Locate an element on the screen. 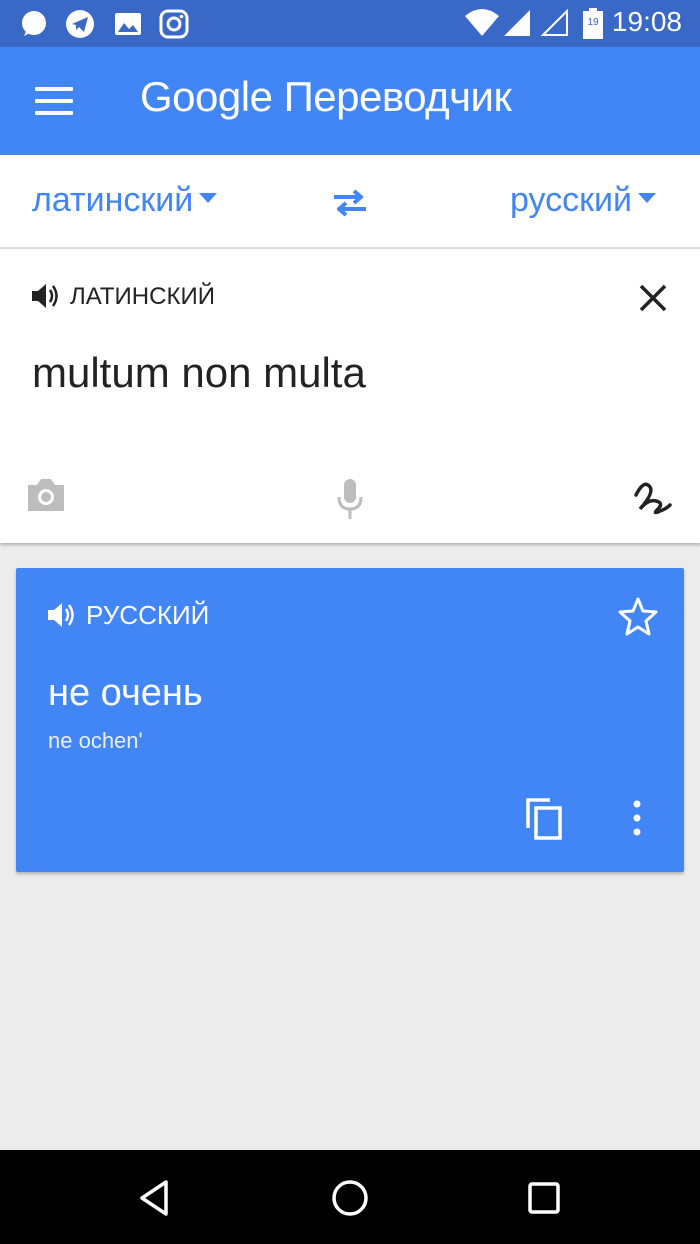 Image resolution: width=700 pixels, height=1244 pixels. battery-icon: 19 is located at coordinates (593, 23).